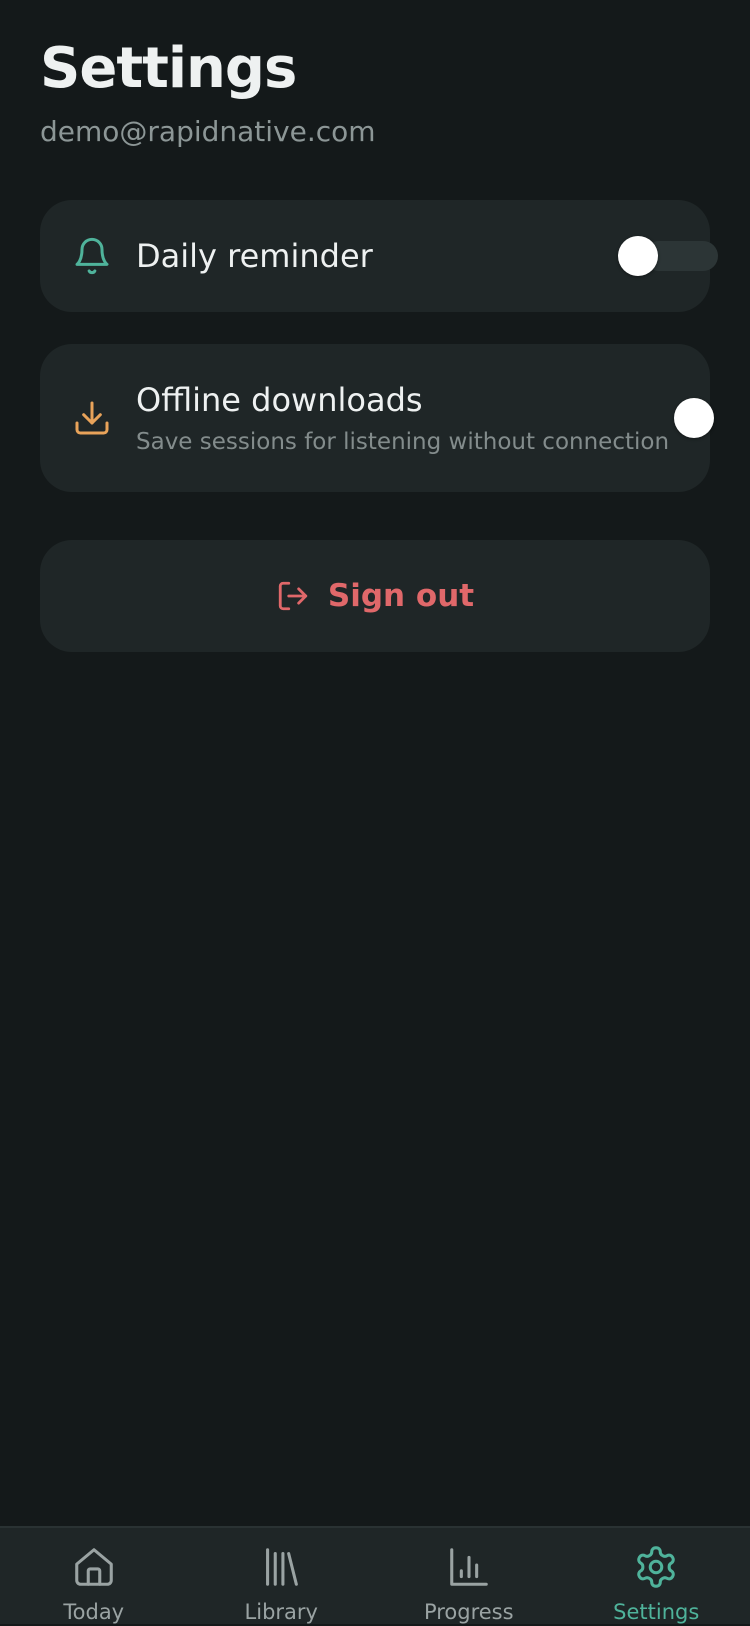 This screenshot has width=750, height=1626. I want to click on tab-today: Today, so click(94, 1576).